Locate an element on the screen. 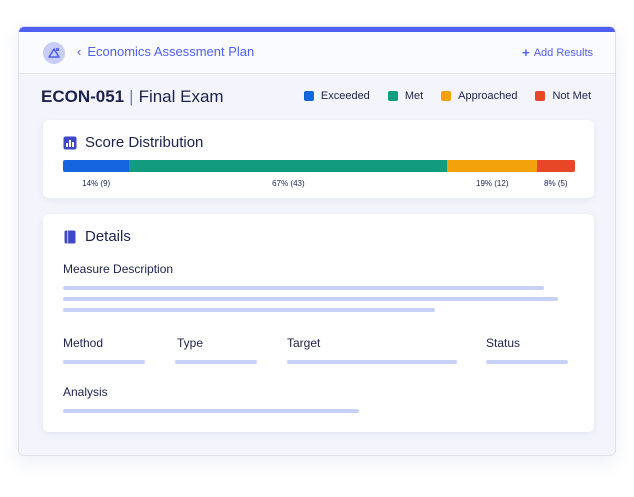  type-label: Type is located at coordinates (190, 343).